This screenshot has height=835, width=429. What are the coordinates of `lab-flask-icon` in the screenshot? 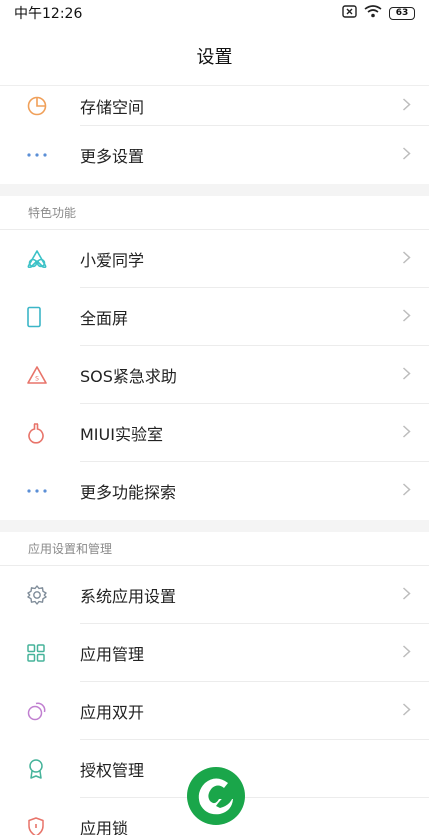 It's located at (40, 433).